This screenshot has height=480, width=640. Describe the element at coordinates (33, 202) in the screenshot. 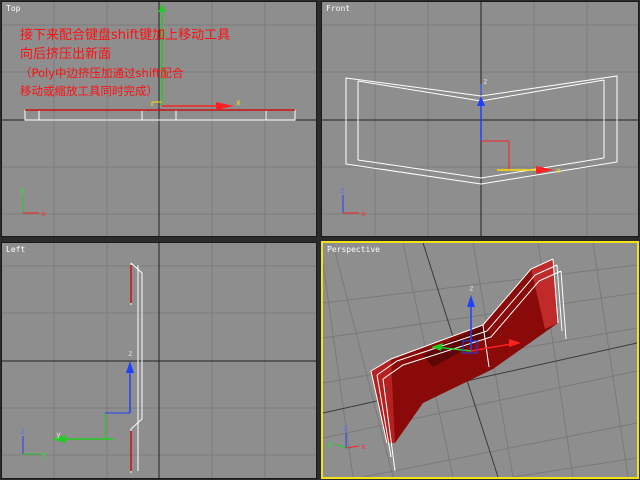

I see `axis-tripod: y x` at that location.